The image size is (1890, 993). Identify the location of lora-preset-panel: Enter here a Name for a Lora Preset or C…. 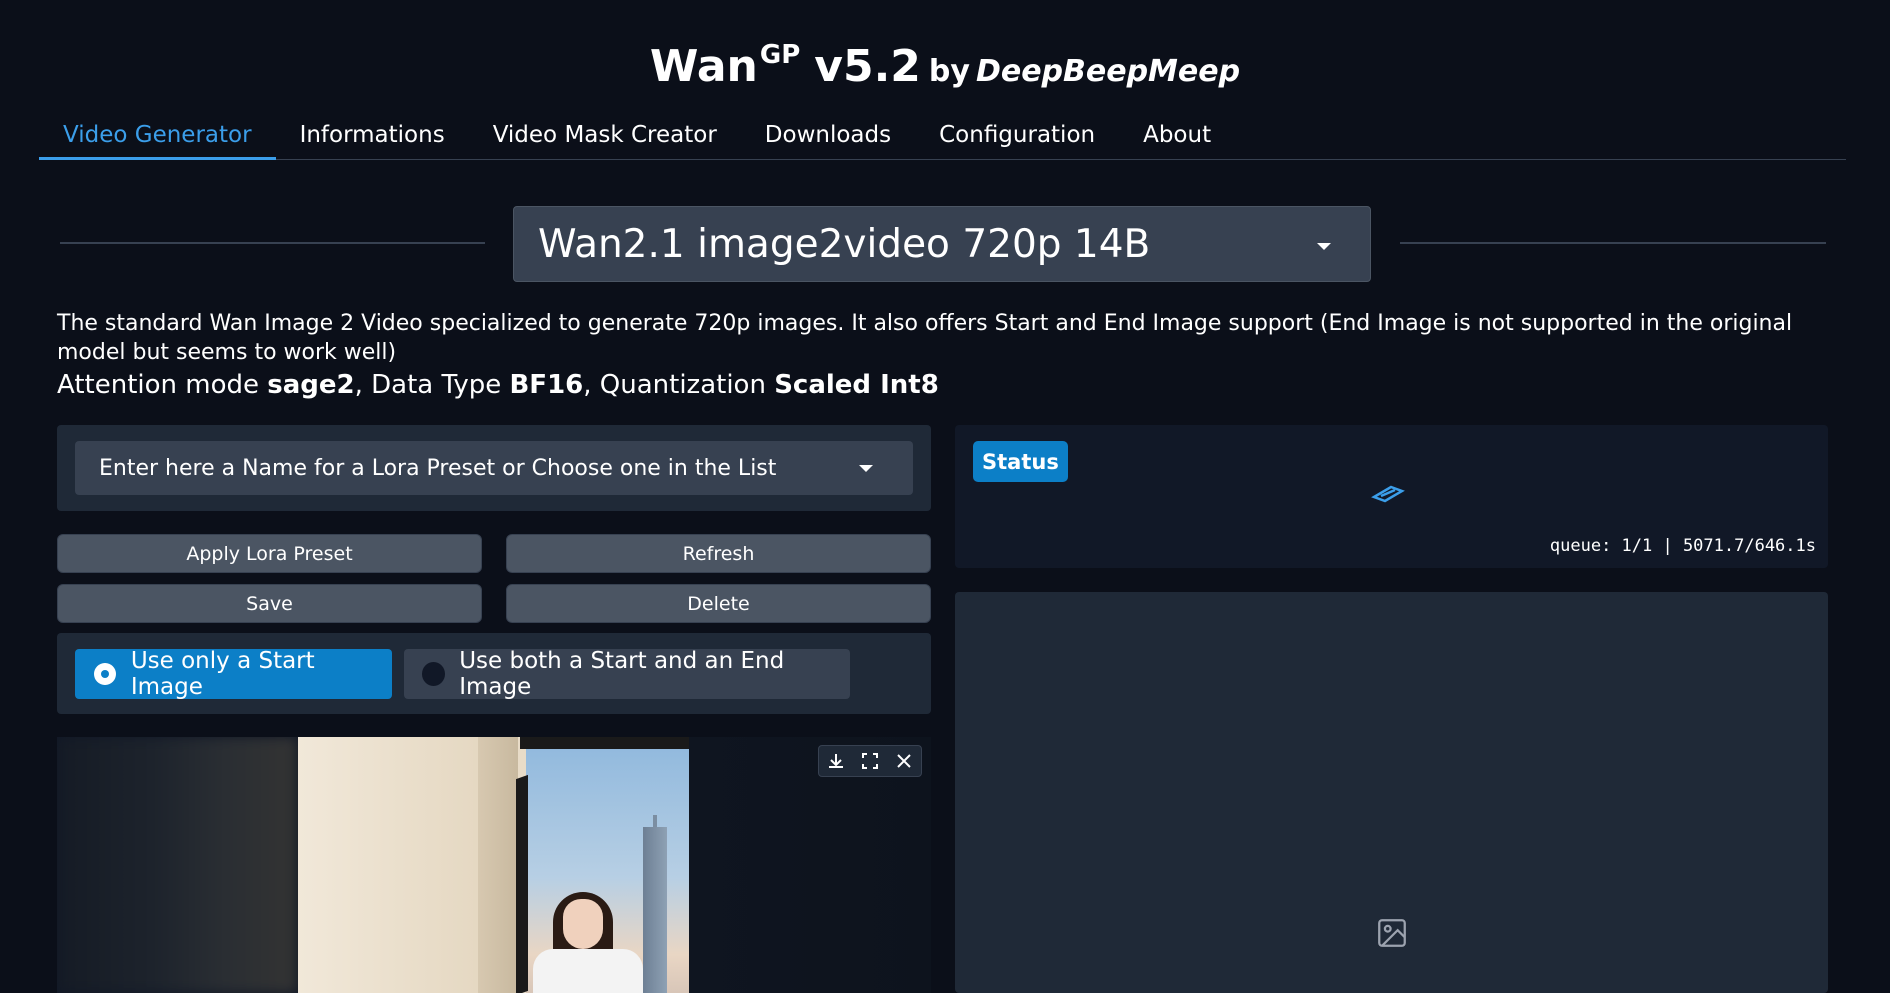
(494, 468).